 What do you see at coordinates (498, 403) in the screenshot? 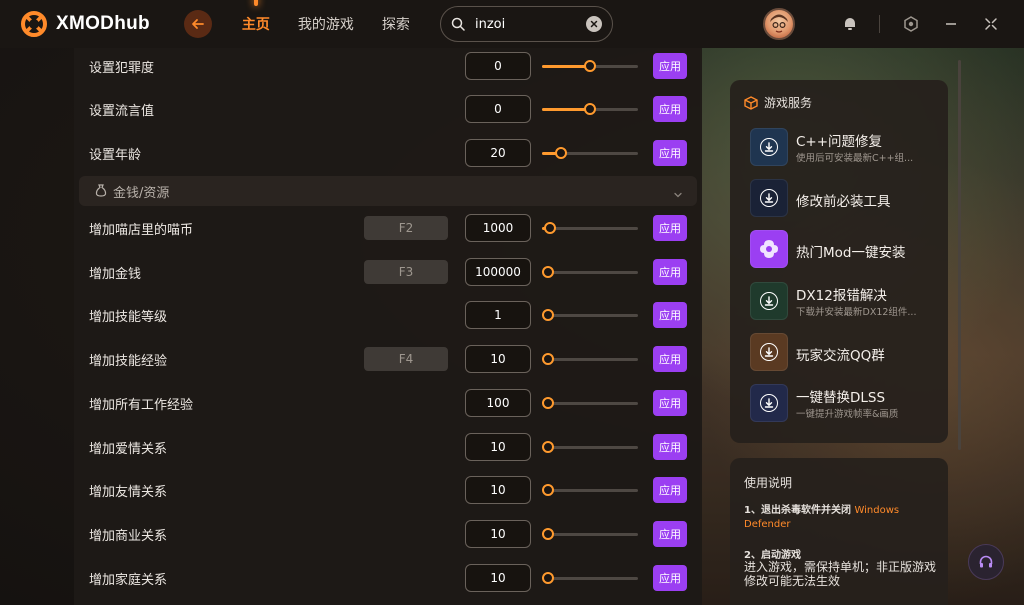
I see `value-input: 100` at bounding box center [498, 403].